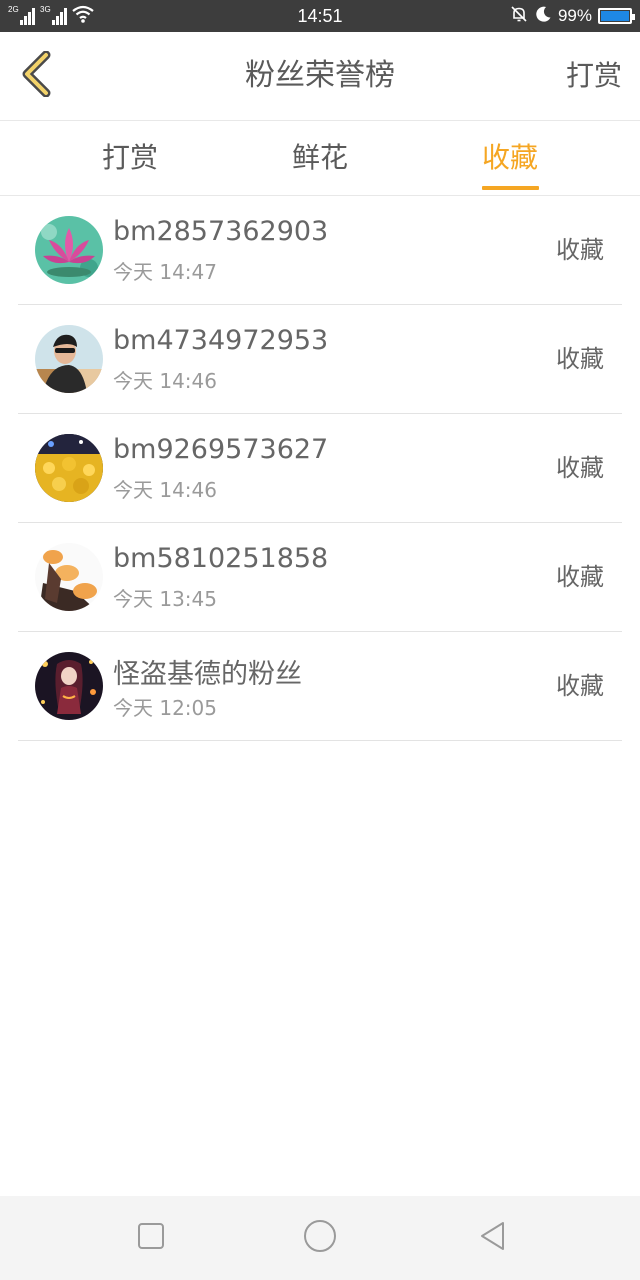  I want to click on status-right: 99%, so click(572, 16).